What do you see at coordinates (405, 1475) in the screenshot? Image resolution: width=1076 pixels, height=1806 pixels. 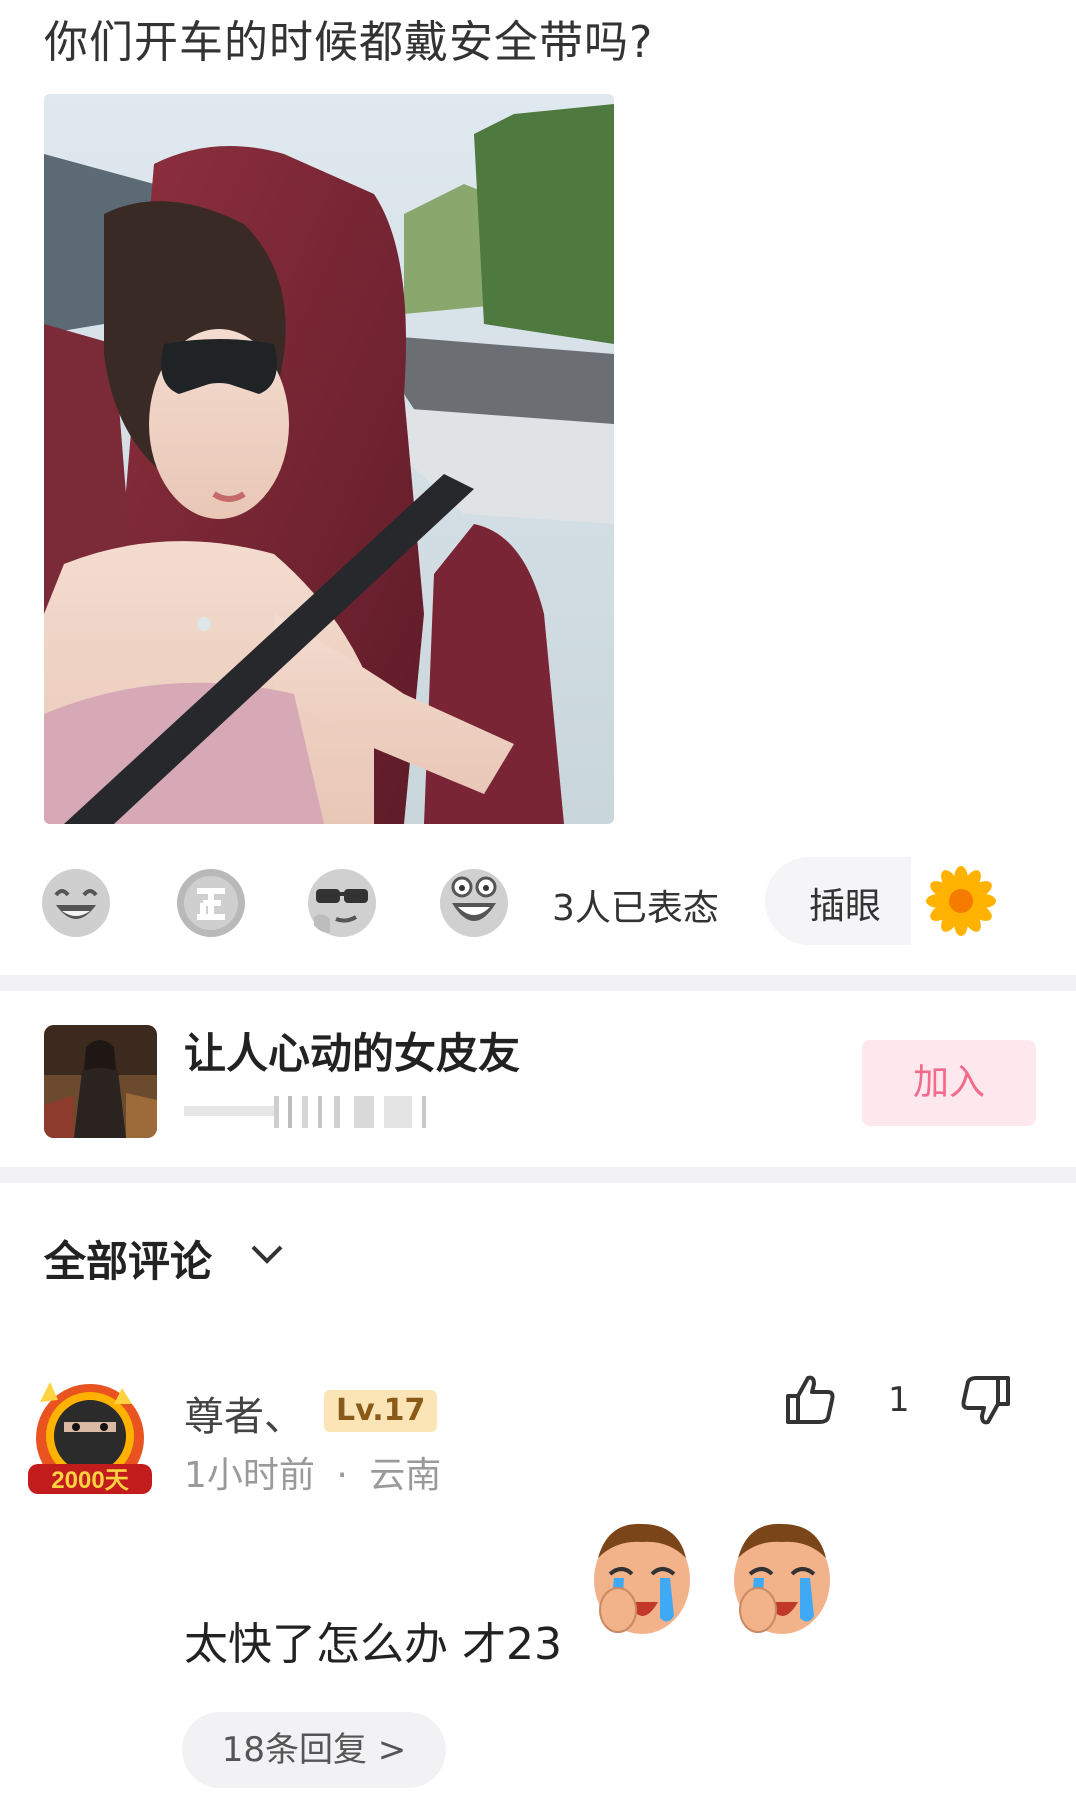 I see `comment-location: 云南` at bounding box center [405, 1475].